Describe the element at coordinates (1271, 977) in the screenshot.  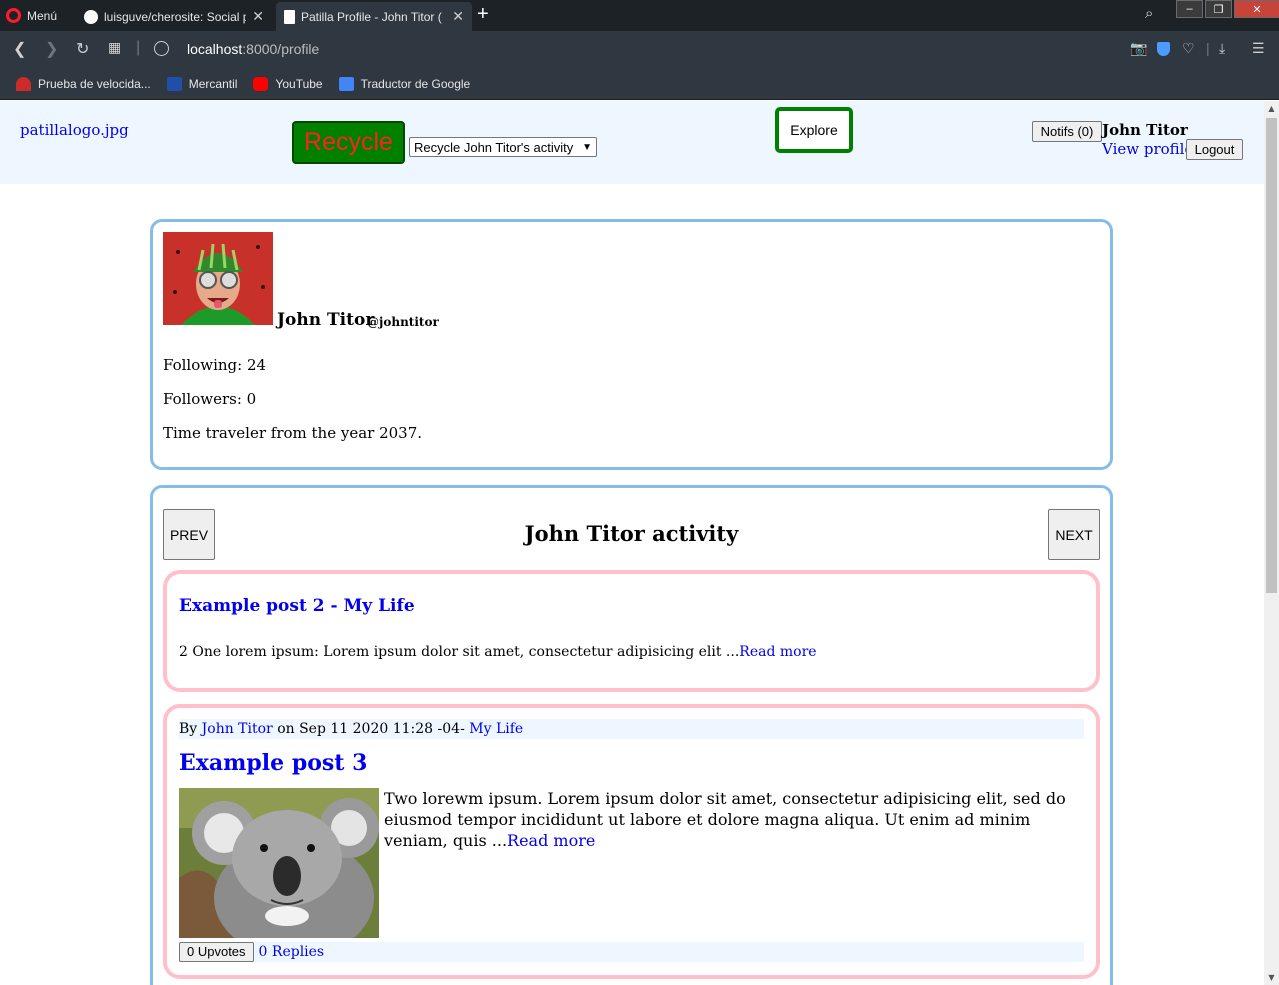
I see `scroll-down-icon: ▼` at that location.